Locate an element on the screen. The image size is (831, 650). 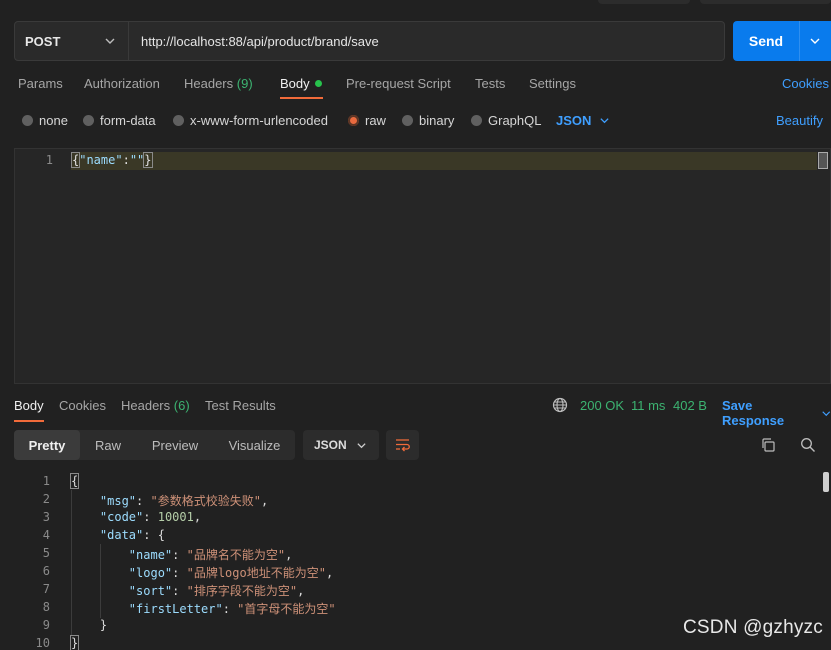
response-time: 11 ms is located at coordinates (648, 405).